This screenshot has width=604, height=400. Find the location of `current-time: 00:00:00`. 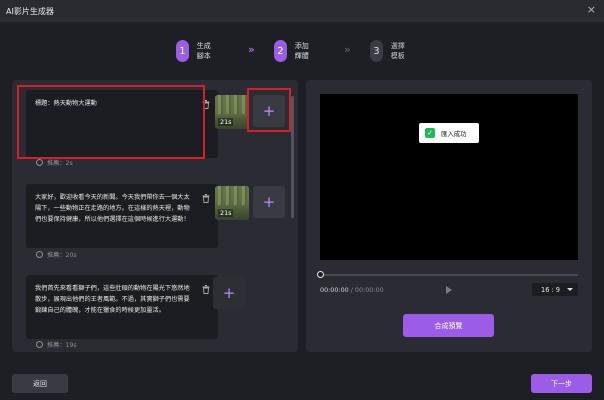

current-time: 00:00:00 is located at coordinates (334, 290).